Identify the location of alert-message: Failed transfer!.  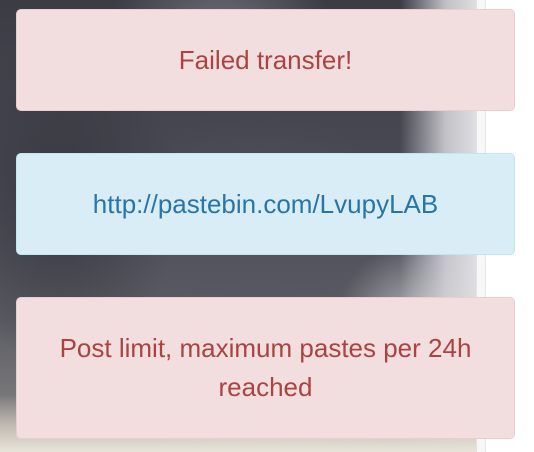
(265, 59).